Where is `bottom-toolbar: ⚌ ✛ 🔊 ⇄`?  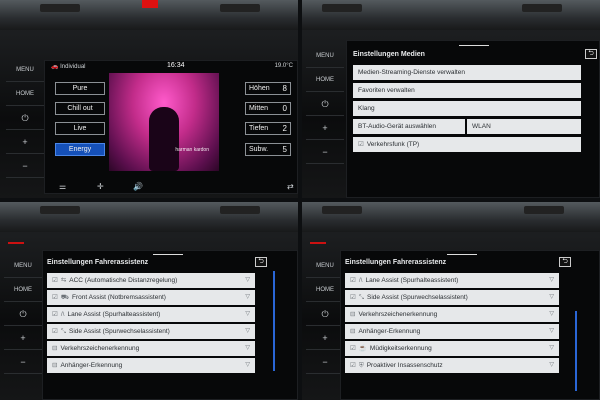
bottom-toolbar: ⚌ ✛ 🔊 ⇄ is located at coordinates (171, 187).